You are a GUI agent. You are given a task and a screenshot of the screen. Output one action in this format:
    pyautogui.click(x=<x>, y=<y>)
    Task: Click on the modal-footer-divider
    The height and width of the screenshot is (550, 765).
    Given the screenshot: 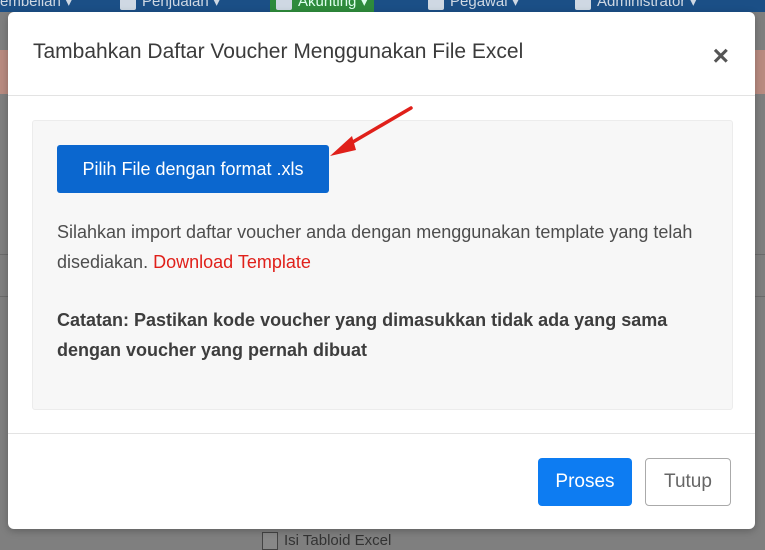 What is the action you would take?
    pyautogui.click(x=381, y=433)
    